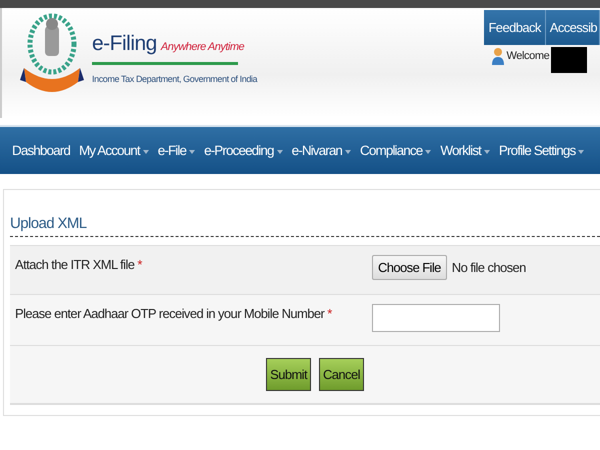 The height and width of the screenshot is (450, 600). I want to click on nav-menu-item: Compliance, so click(396, 150).